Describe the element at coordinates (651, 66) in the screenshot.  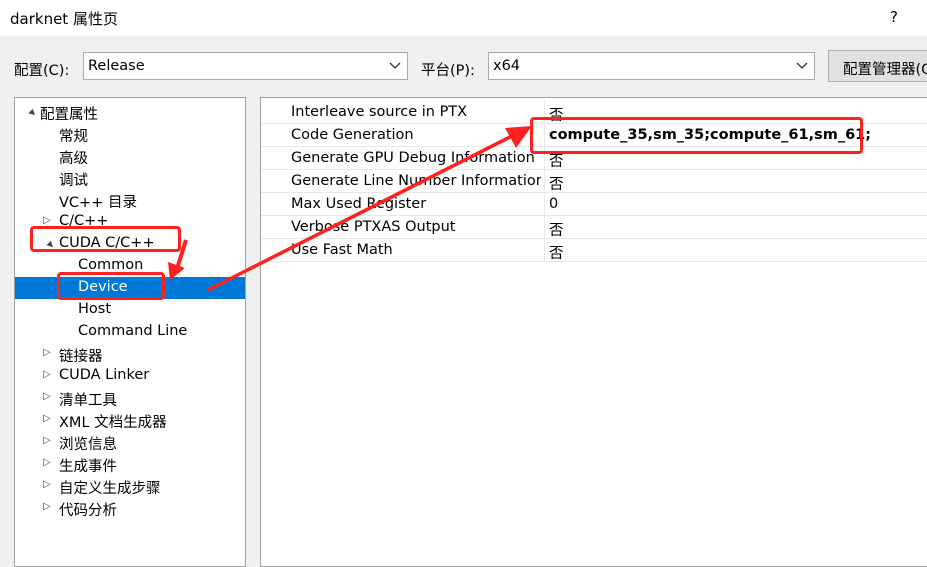
I see `platform-dropdown: x64` at that location.